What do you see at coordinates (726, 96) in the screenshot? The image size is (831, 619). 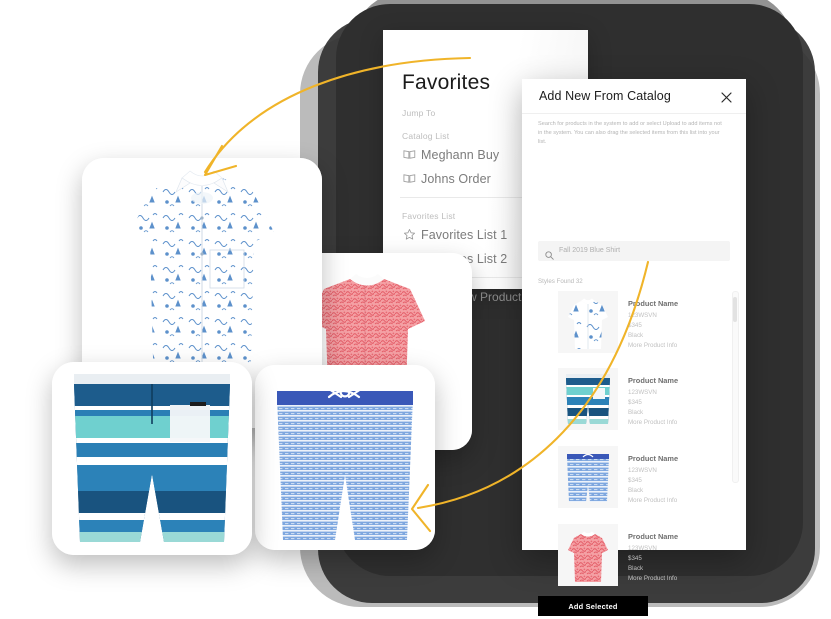 I see `close-icon` at bounding box center [726, 96].